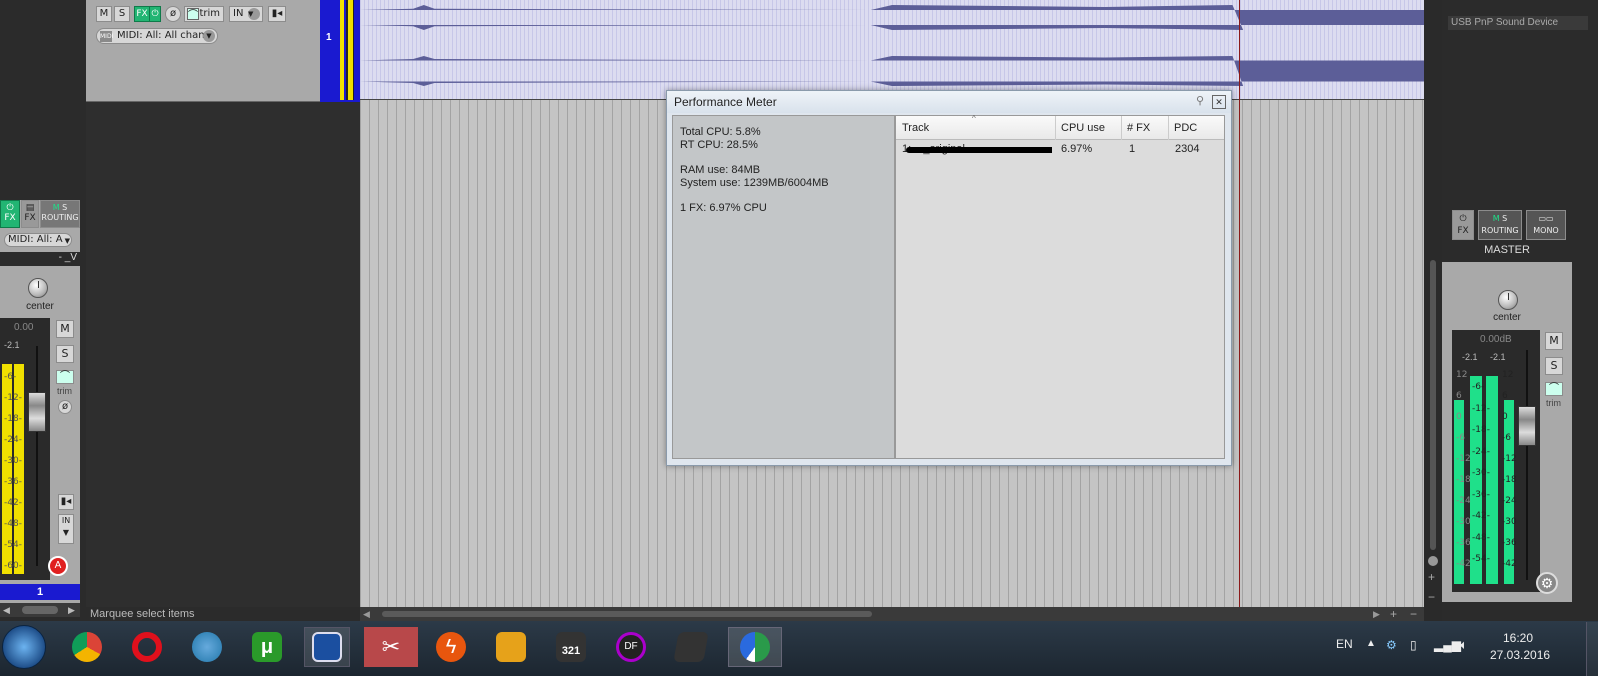 This screenshot has width=1598, height=676. Describe the element at coordinates (1547, 583) in the screenshot. I see `gear-icon: ⚙` at that location.